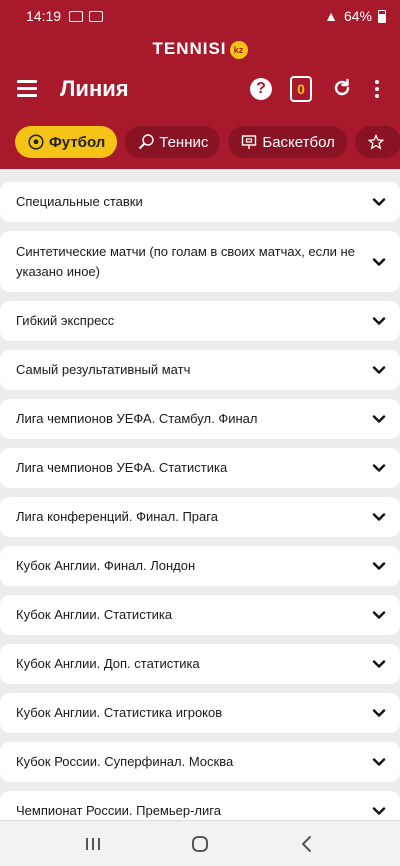  Describe the element at coordinates (77, 142) in the screenshot. I see `tab-football-label: Футбол` at that location.